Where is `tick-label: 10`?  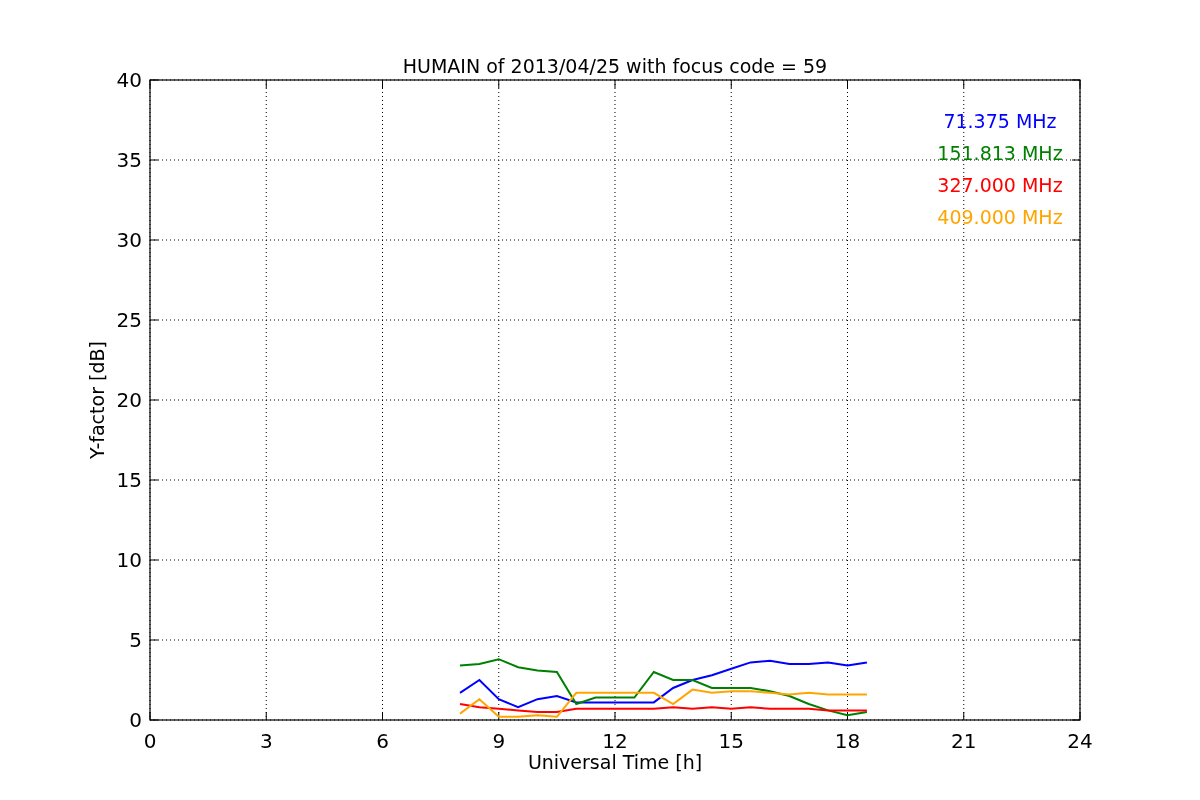 tick-label: 10 is located at coordinates (129, 560).